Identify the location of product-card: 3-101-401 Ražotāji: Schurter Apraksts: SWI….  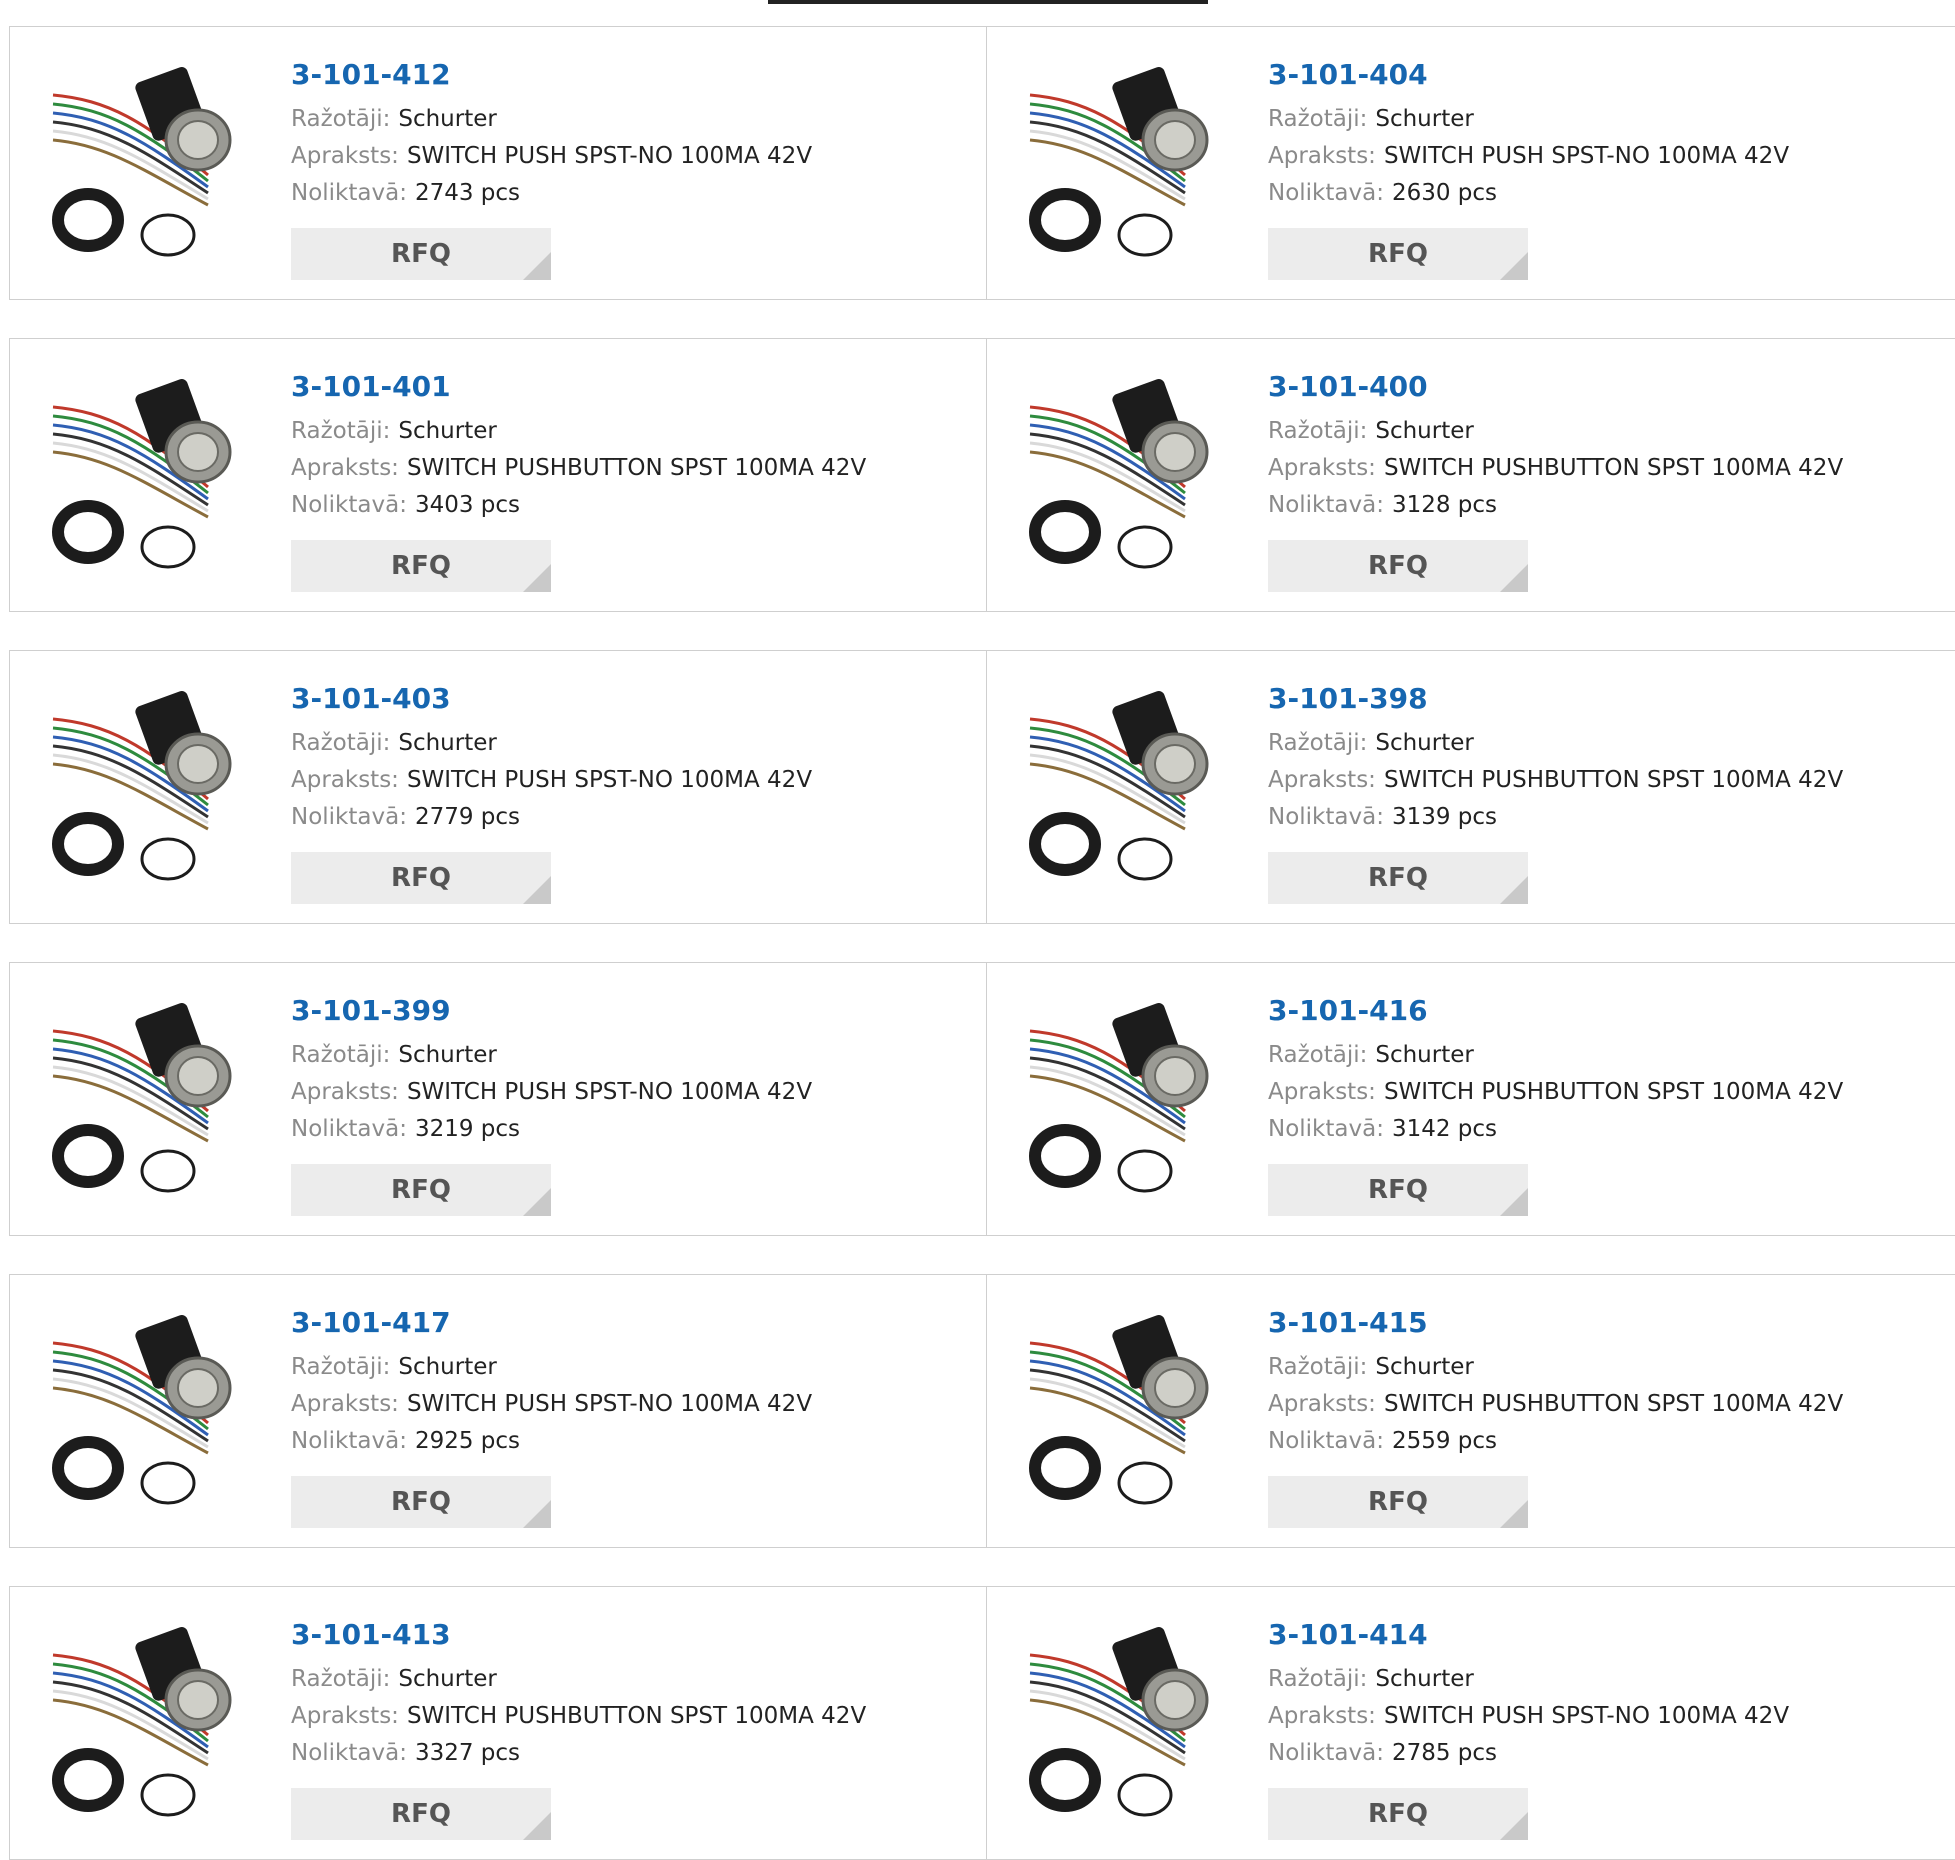
(498, 475).